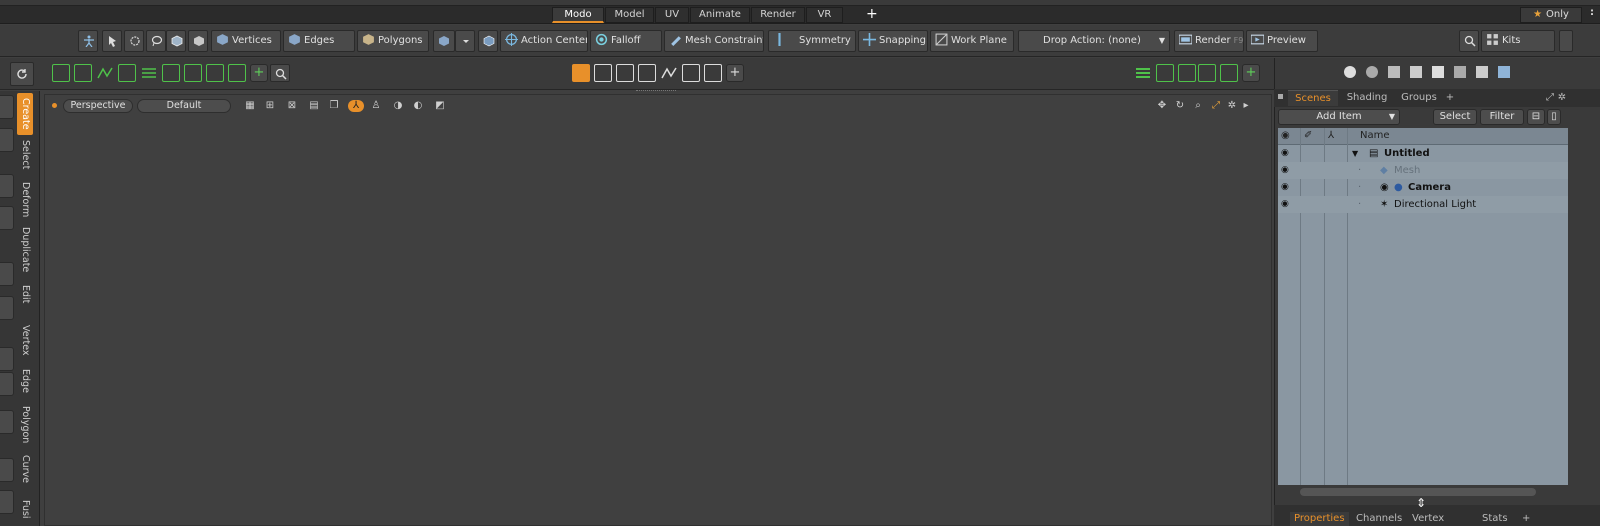 Image resolution: width=1600 pixels, height=526 pixels. Describe the element at coordinates (418, 106) in the screenshot. I see `book-icon: ◐` at that location.